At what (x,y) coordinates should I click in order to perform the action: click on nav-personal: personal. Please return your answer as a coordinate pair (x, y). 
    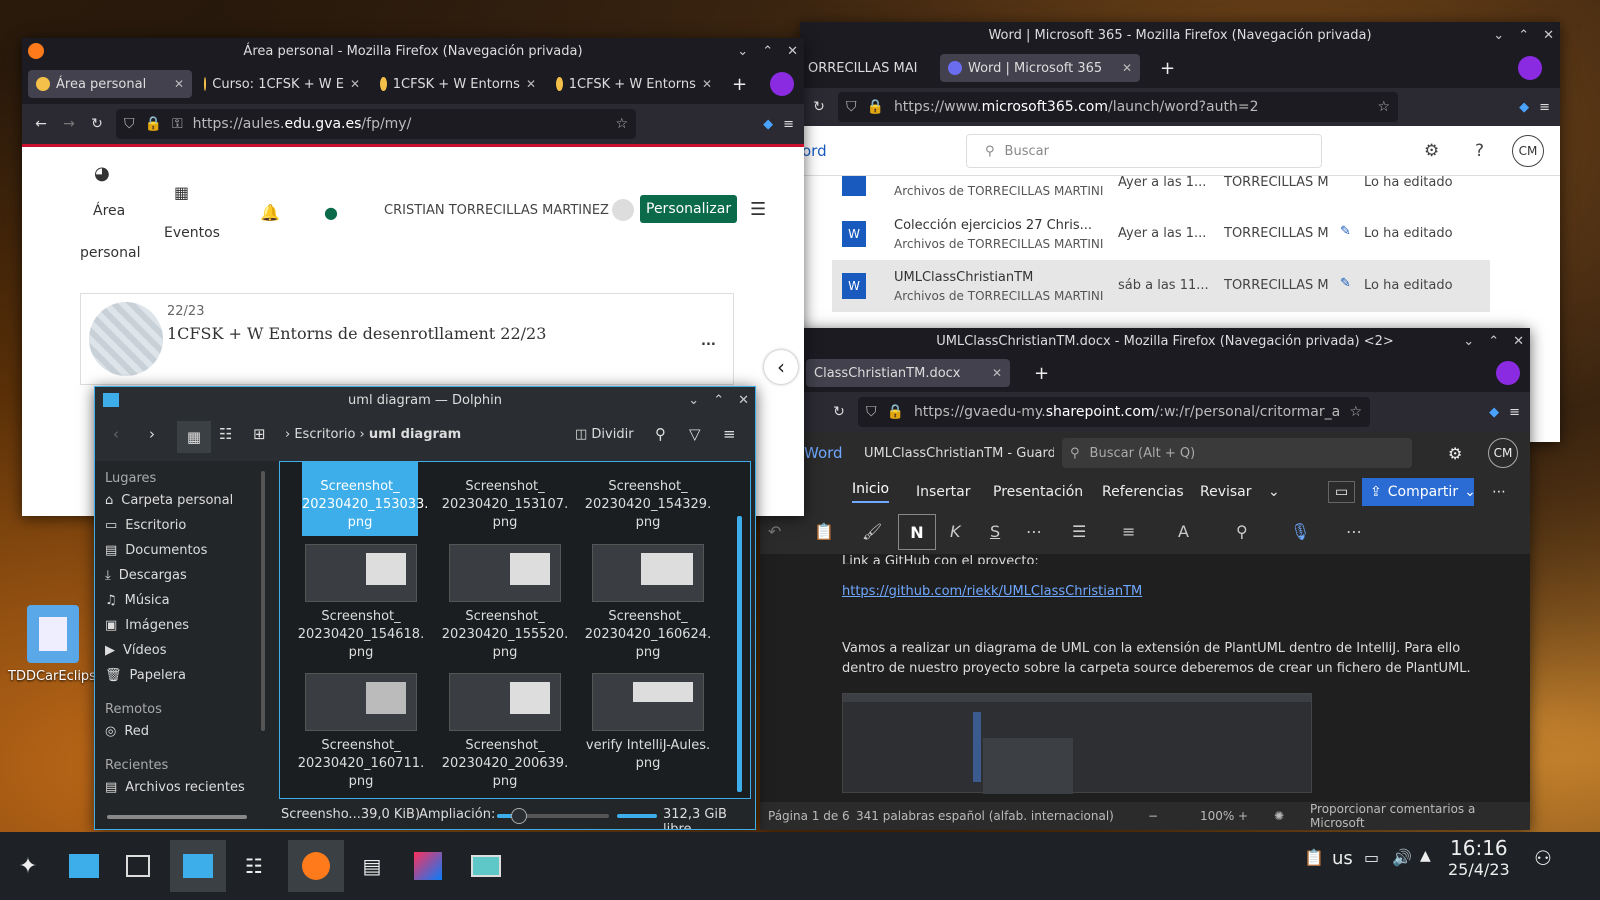
    Looking at the image, I should click on (110, 253).